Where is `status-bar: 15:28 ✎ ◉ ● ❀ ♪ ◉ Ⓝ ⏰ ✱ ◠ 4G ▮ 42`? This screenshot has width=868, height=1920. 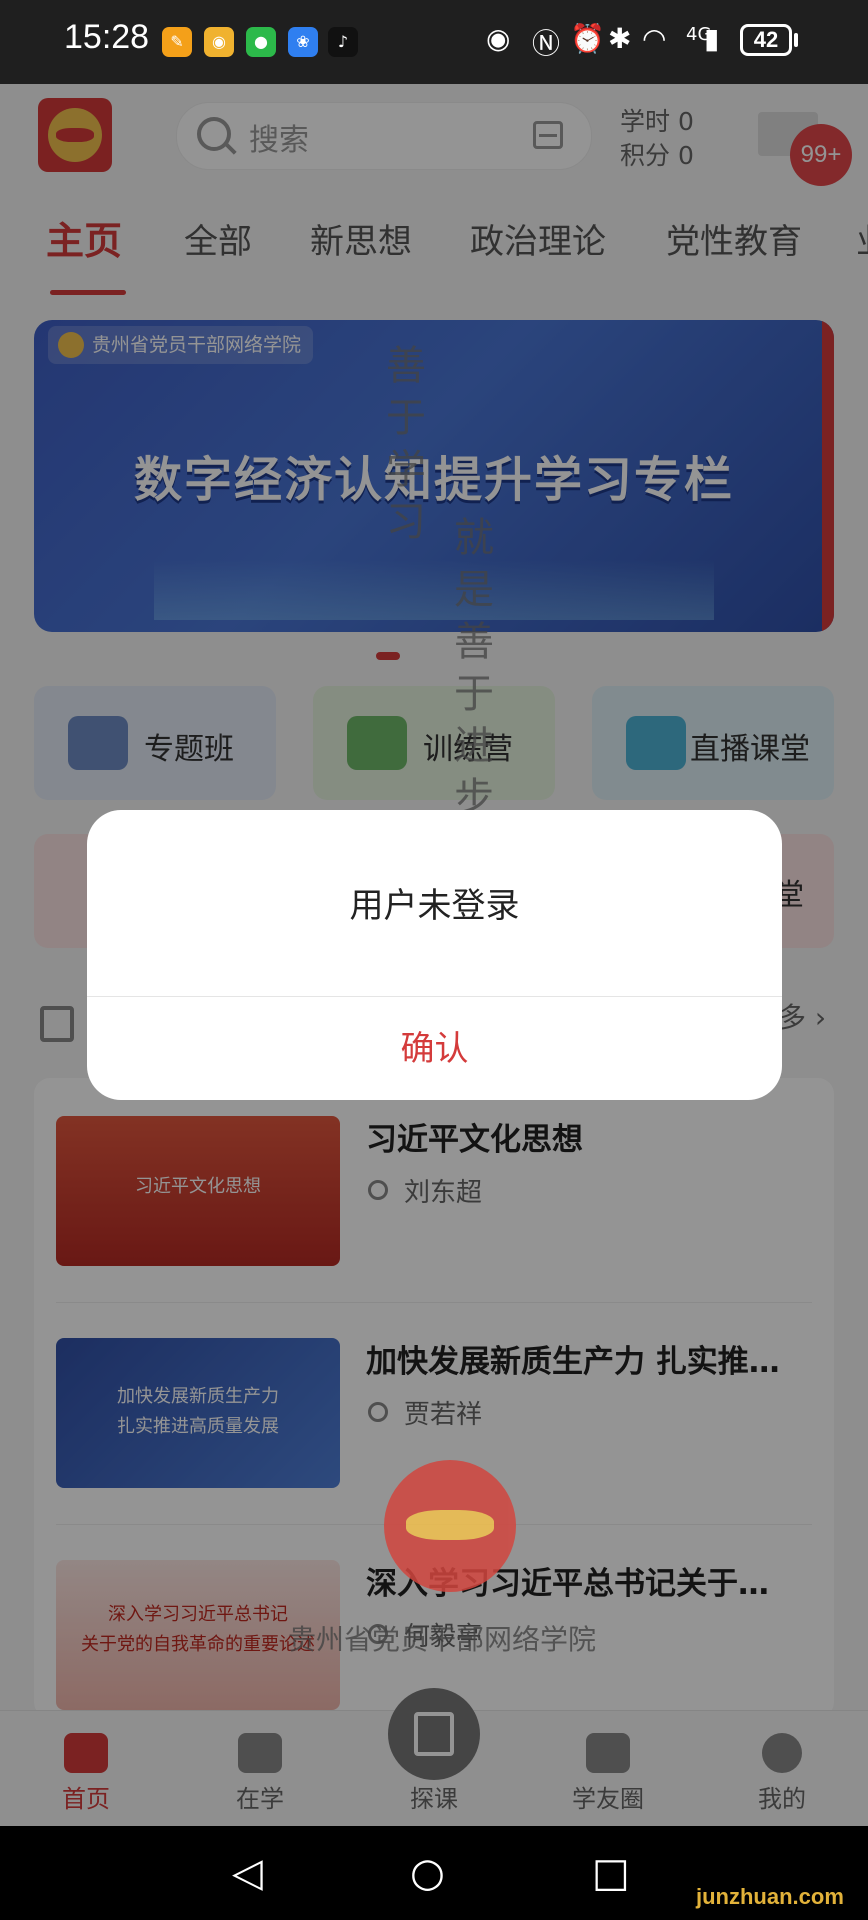
status-bar: 15:28 ✎ ◉ ● ❀ ♪ ◉ Ⓝ ⏰ ✱ ◠ 4G ▮ 42 is located at coordinates (434, 42).